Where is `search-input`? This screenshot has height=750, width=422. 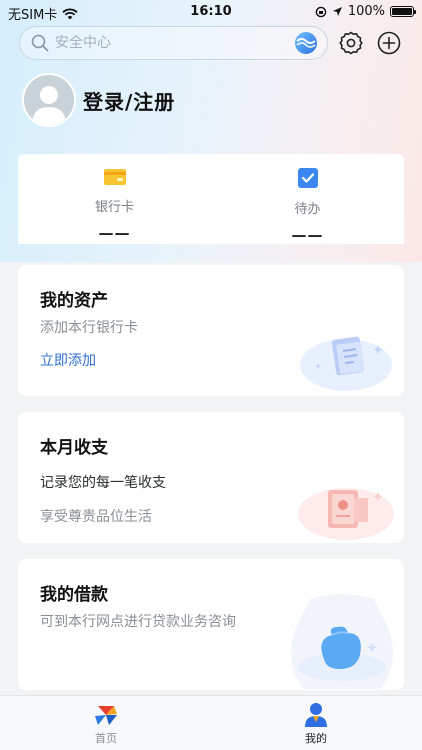
search-input is located at coordinates (174, 43).